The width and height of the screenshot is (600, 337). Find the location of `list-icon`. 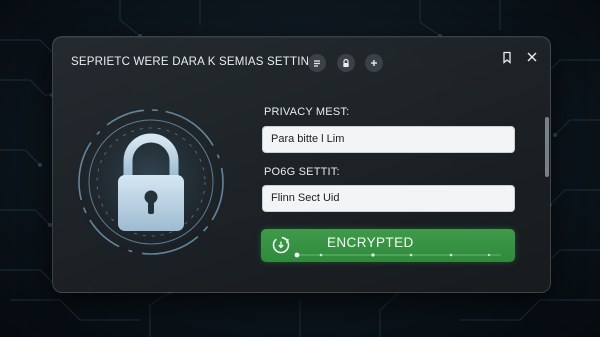

list-icon is located at coordinates (317, 63).